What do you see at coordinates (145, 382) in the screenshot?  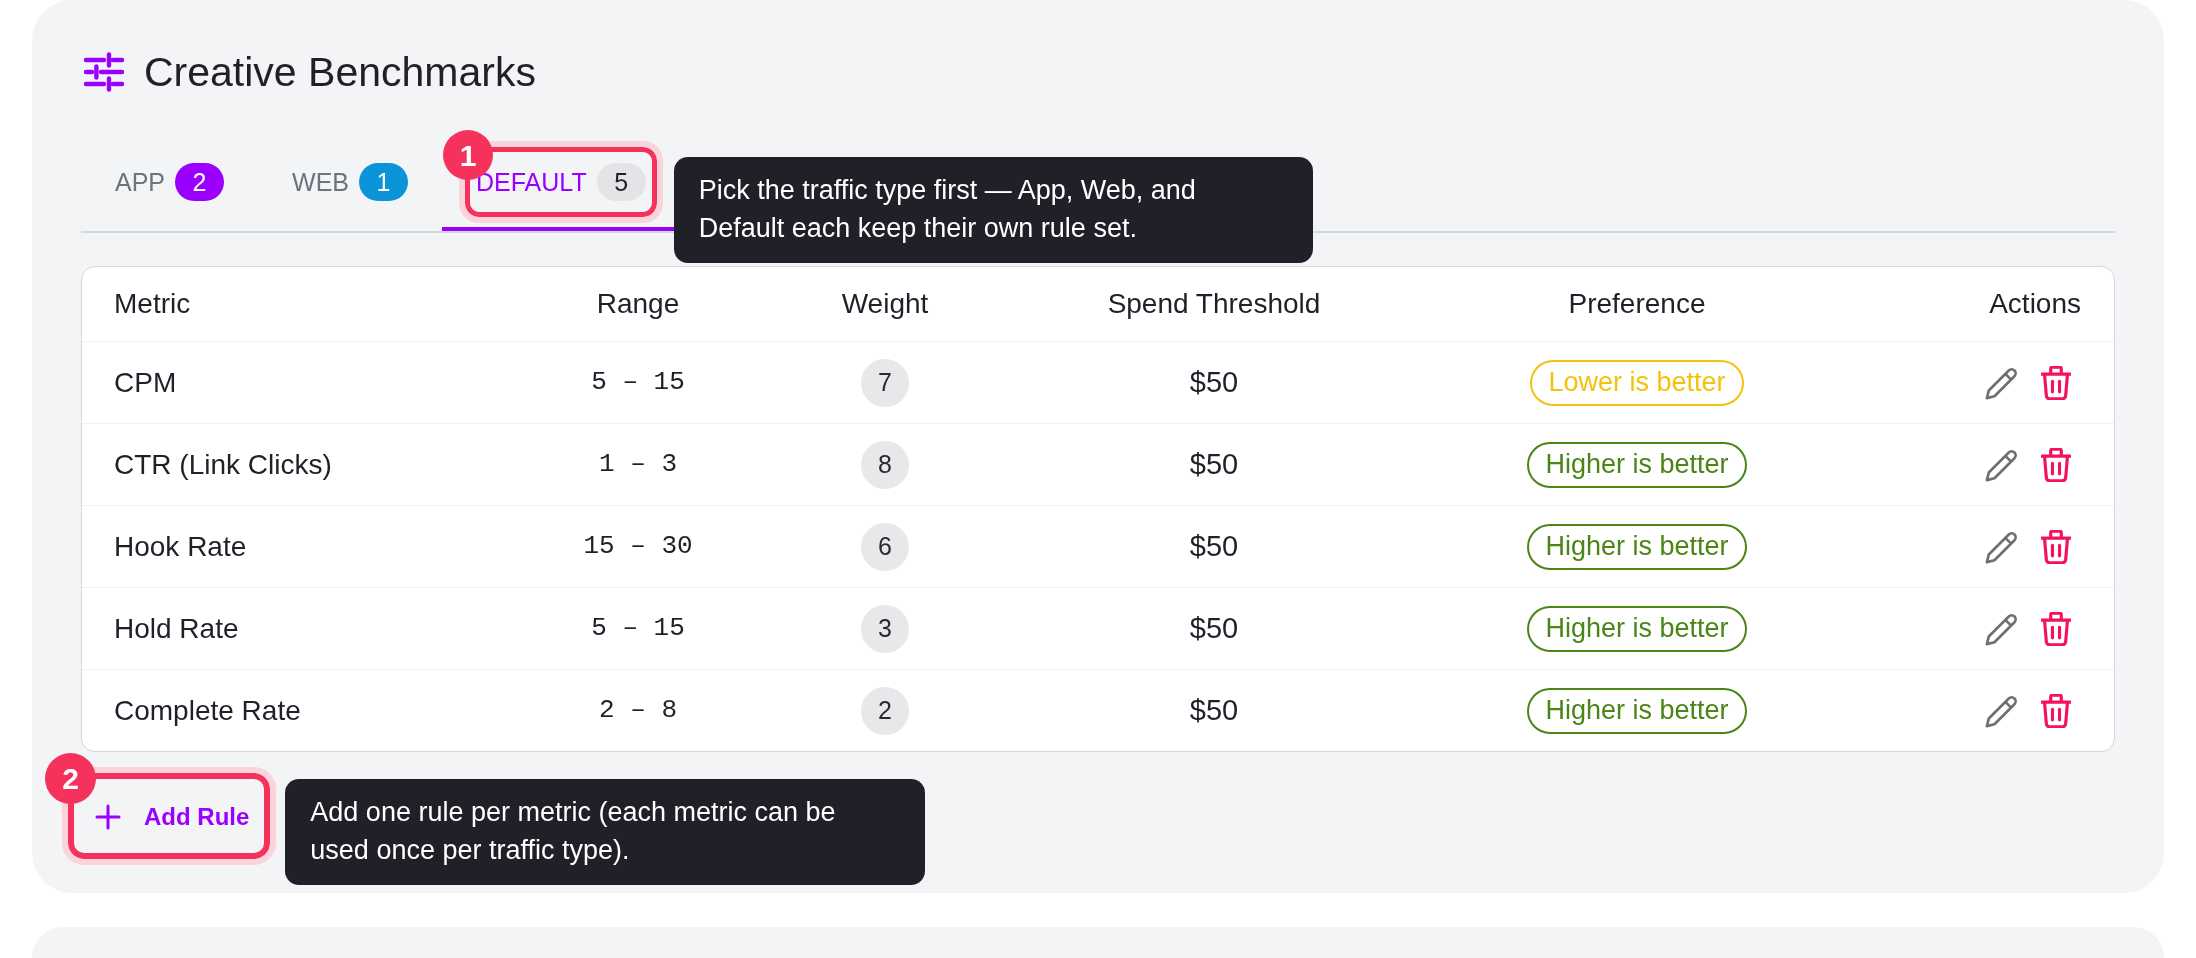 I see `metric-cell-text: CPM` at bounding box center [145, 382].